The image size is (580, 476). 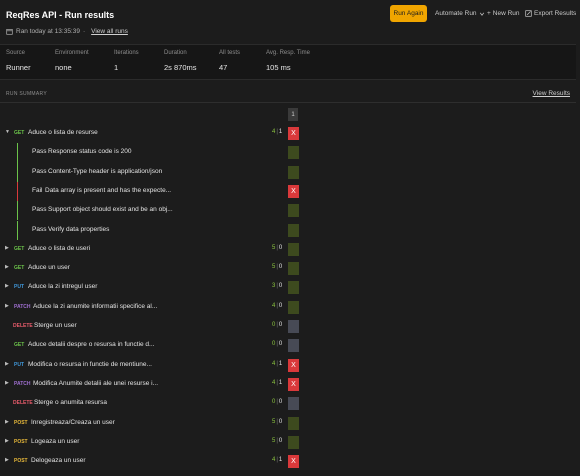 What do you see at coordinates (58, 460) in the screenshot?
I see `request-name: Delogeaza un user` at bounding box center [58, 460].